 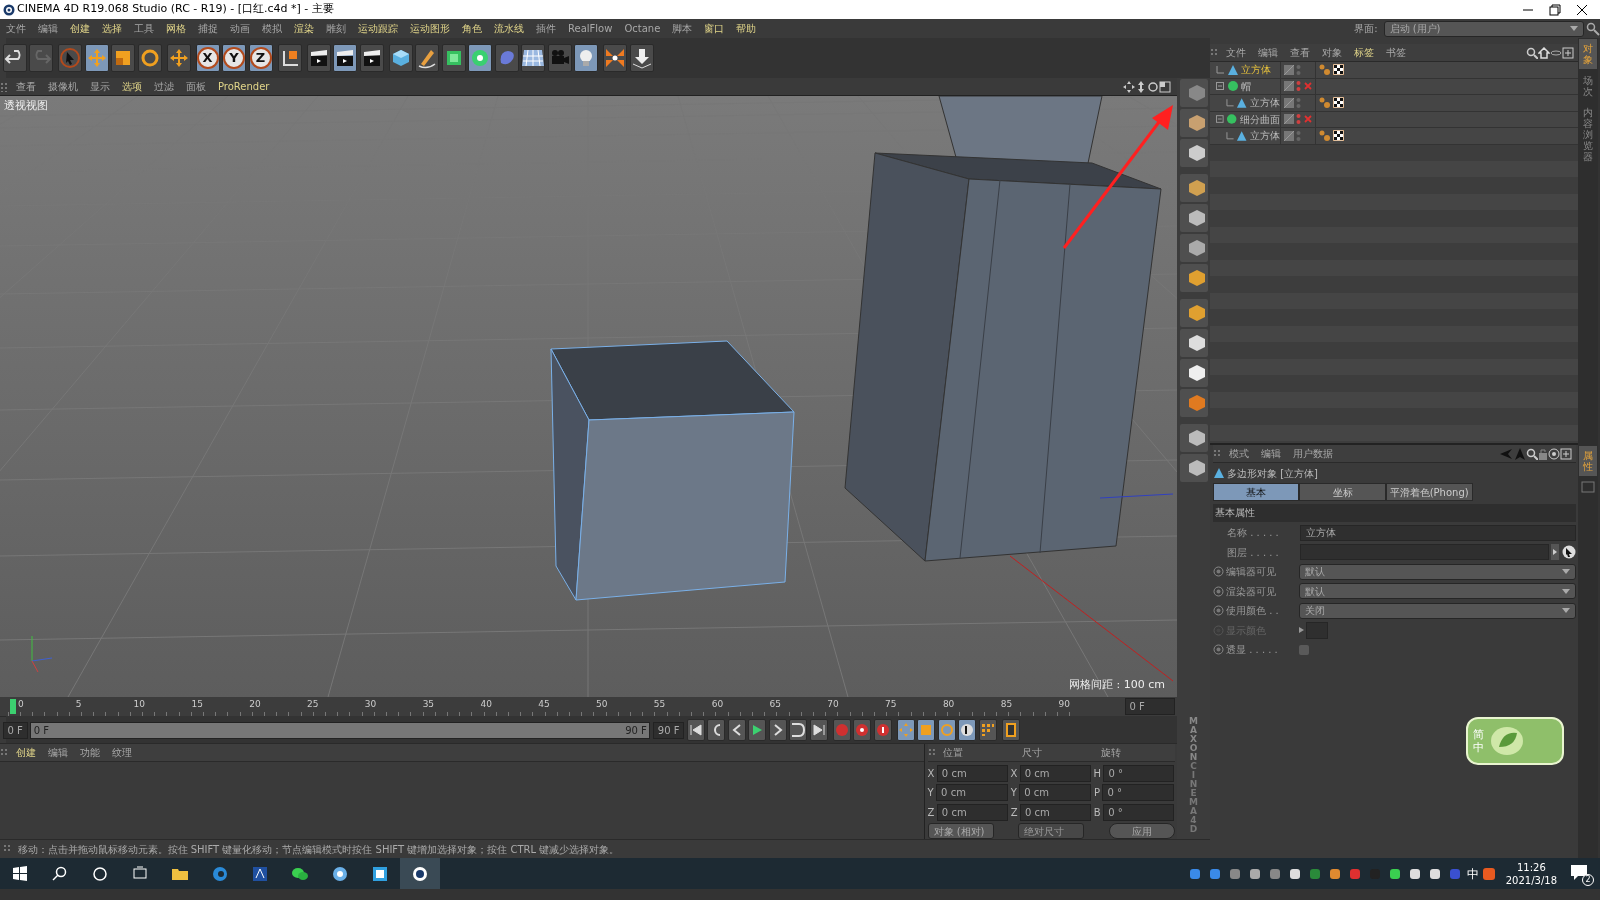 I want to click on column-header: 位置, so click(x=953, y=753).